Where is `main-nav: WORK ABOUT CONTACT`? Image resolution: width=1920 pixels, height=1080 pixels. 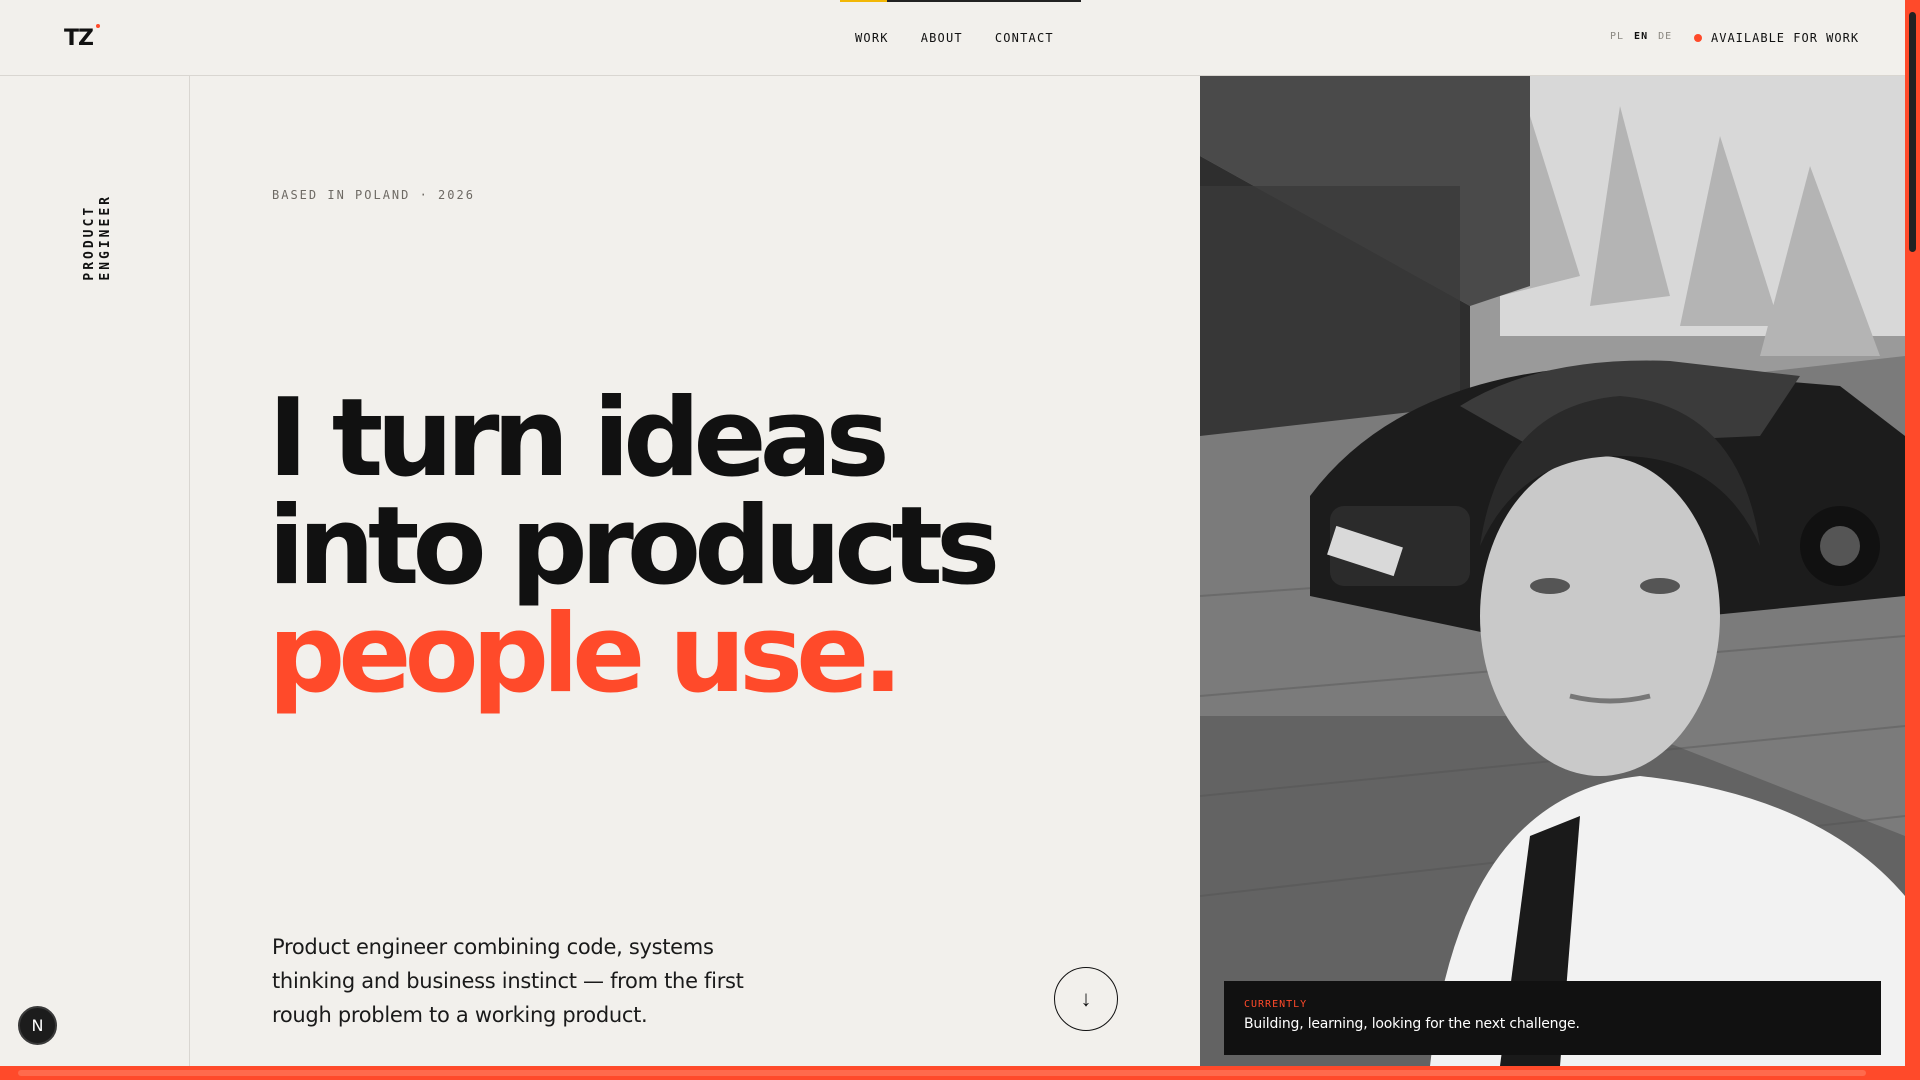
main-nav: WORK ABOUT CONTACT is located at coordinates (954, 38).